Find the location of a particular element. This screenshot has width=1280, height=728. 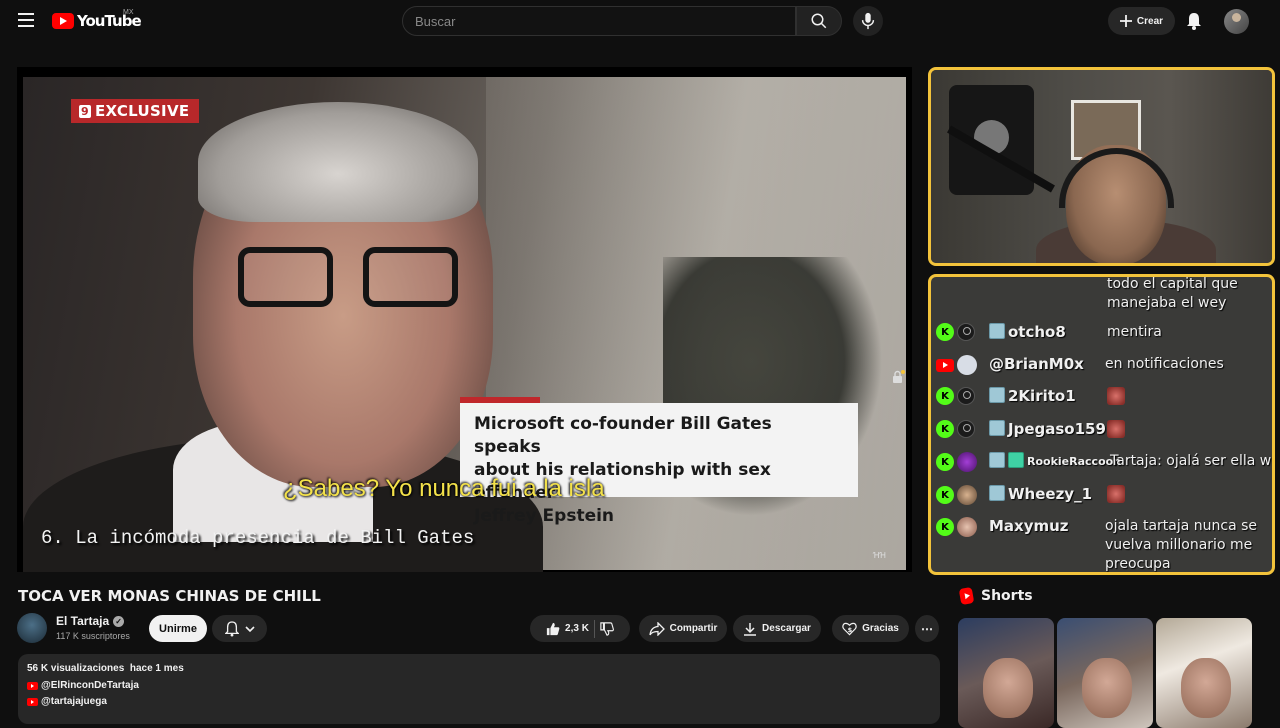

microphone-icon is located at coordinates (868, 21).